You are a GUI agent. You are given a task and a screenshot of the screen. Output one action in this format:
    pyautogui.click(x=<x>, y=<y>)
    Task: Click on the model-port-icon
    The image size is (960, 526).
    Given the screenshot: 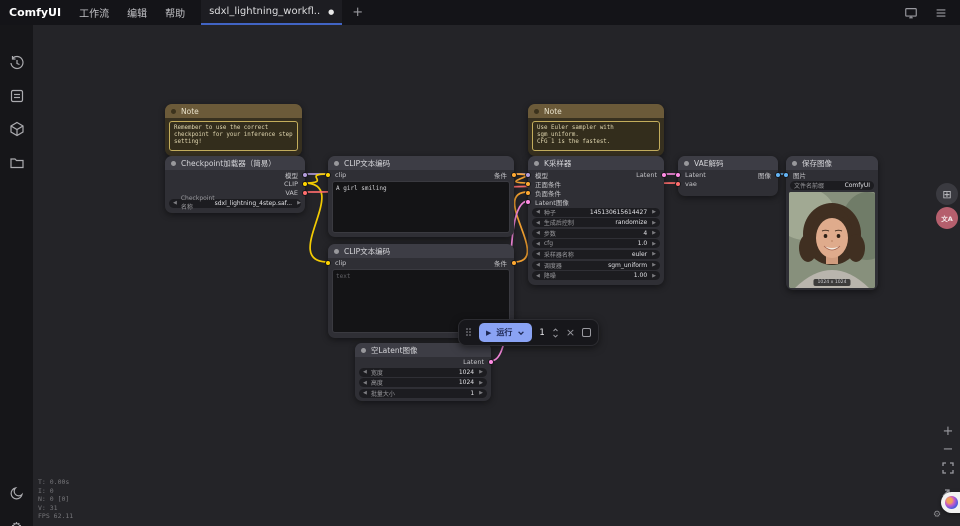 What is the action you would take?
    pyautogui.click(x=305, y=174)
    